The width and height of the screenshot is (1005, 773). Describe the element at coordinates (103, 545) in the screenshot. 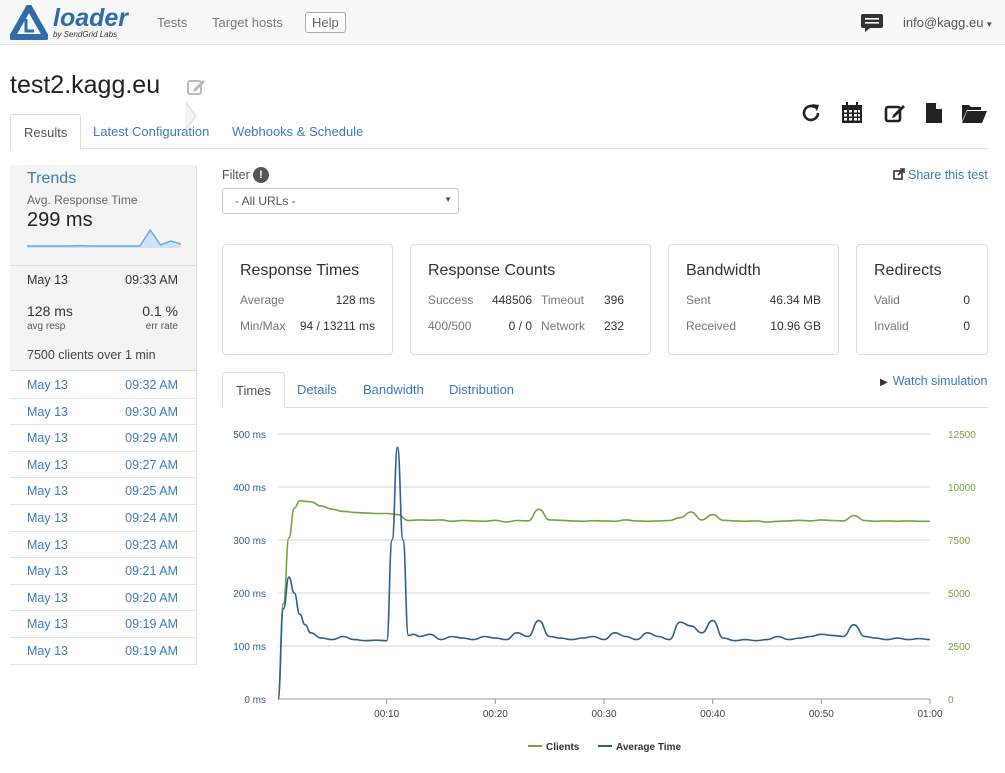

I see `run-list-item: May 13 09:23 AM` at that location.